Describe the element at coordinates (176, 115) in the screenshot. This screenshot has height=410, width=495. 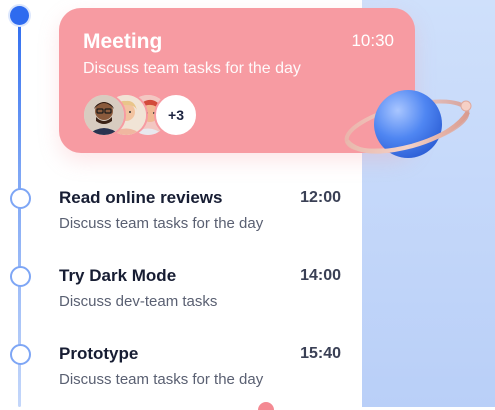
I see `more-participants-badge: +3` at that location.